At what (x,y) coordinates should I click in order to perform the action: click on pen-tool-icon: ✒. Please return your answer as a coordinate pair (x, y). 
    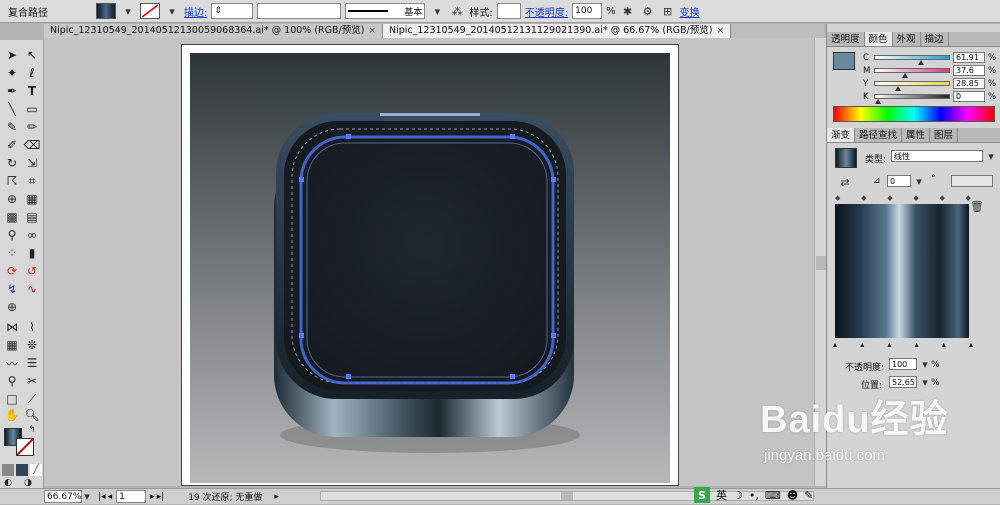
    Looking at the image, I should click on (12, 91).